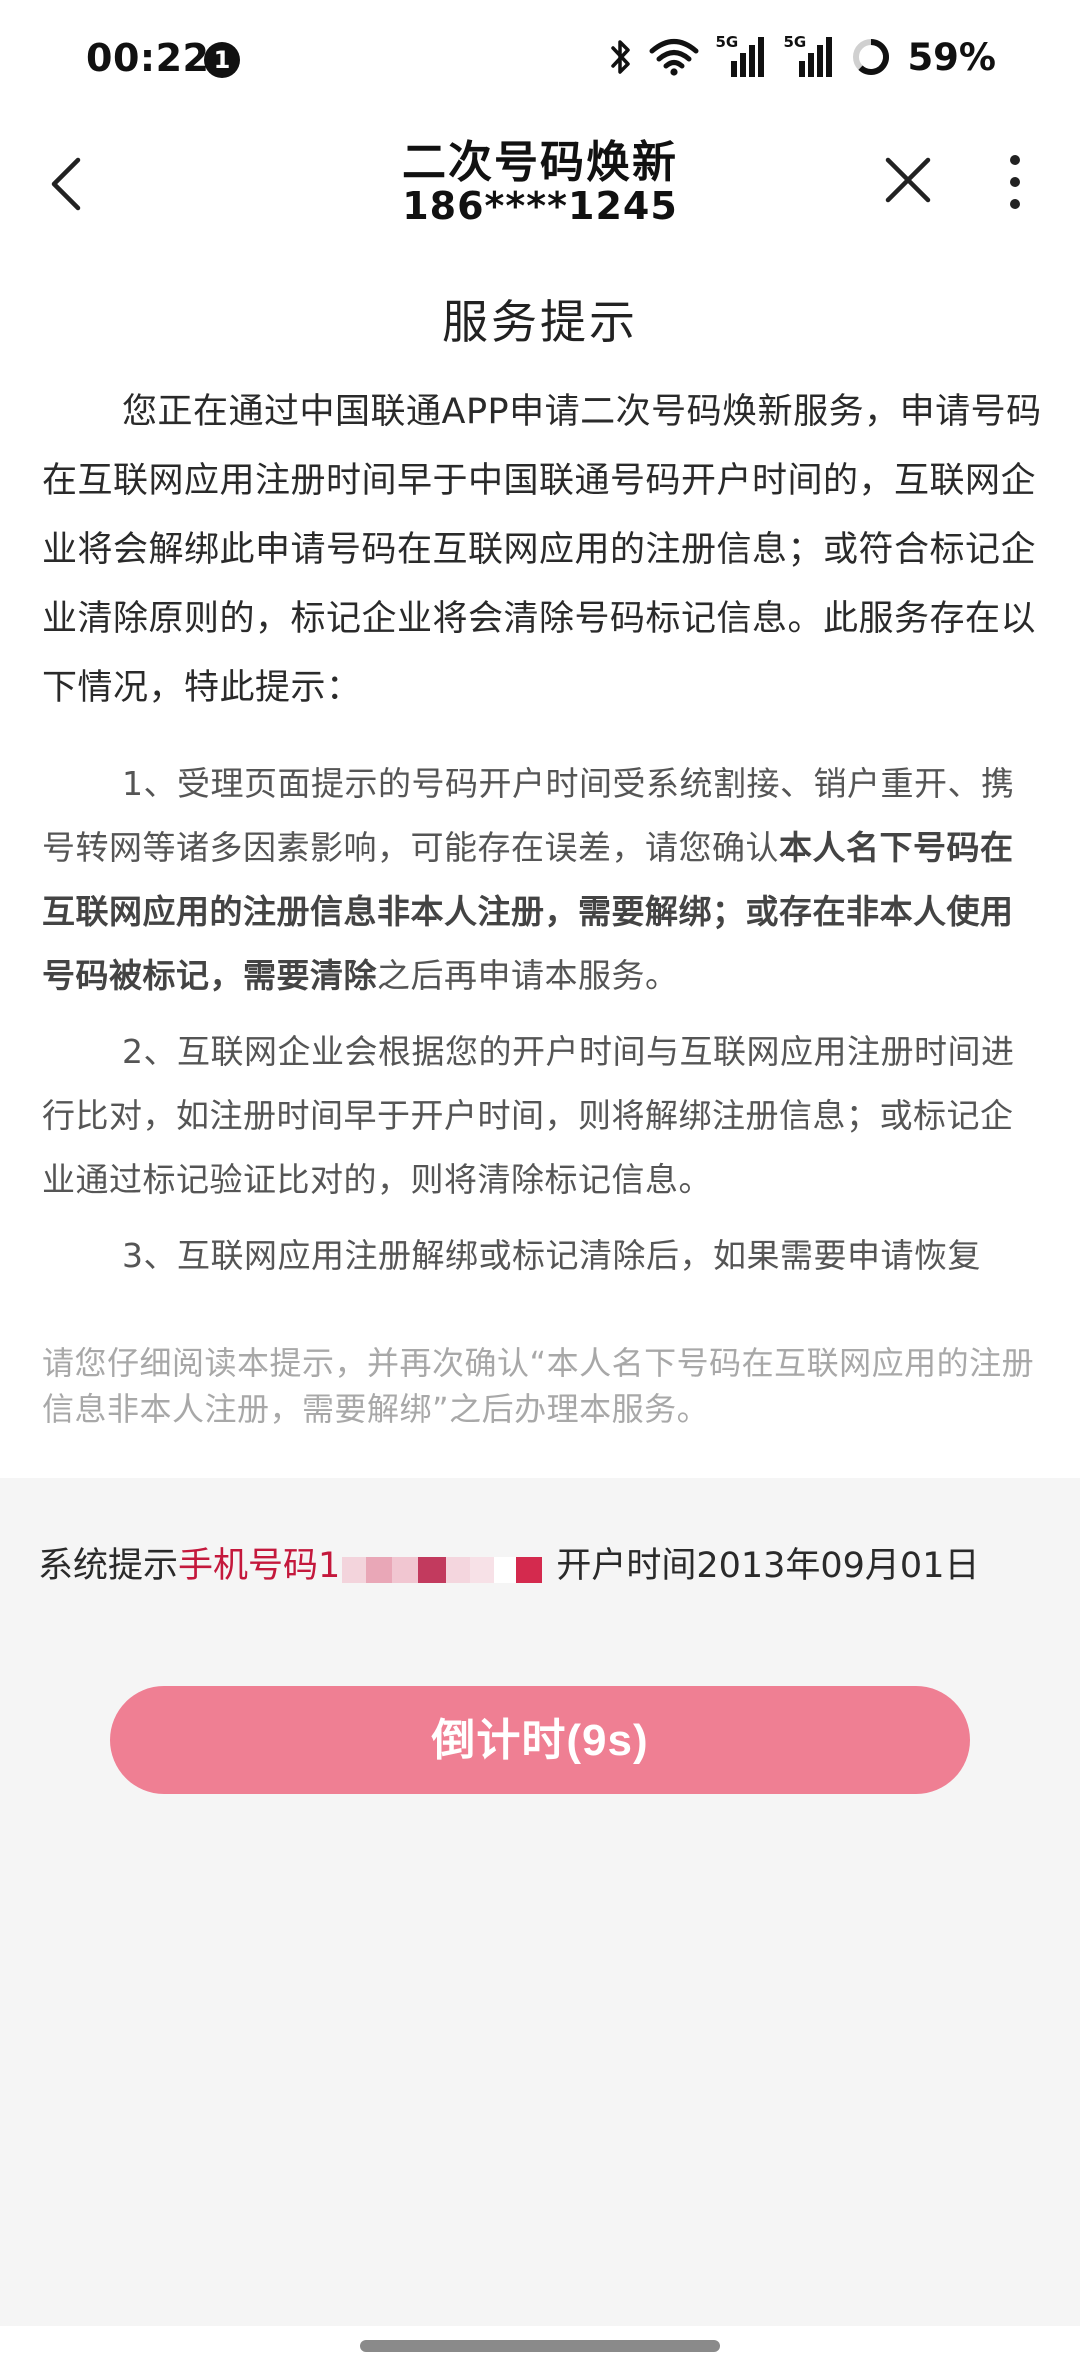 Image resolution: width=1080 pixels, height=2376 pixels. I want to click on close-icon, so click(908, 180).